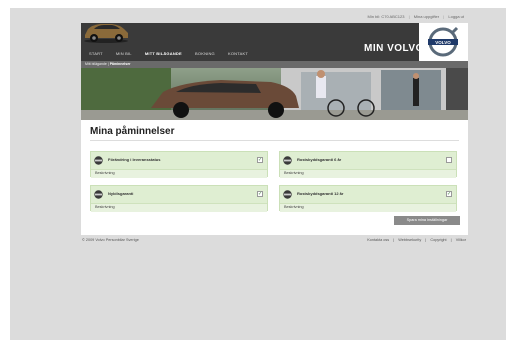 This screenshot has width=516, height=345. I want to click on breadcrumb: Mitt bilägande | Påminnelser, so click(274, 64).